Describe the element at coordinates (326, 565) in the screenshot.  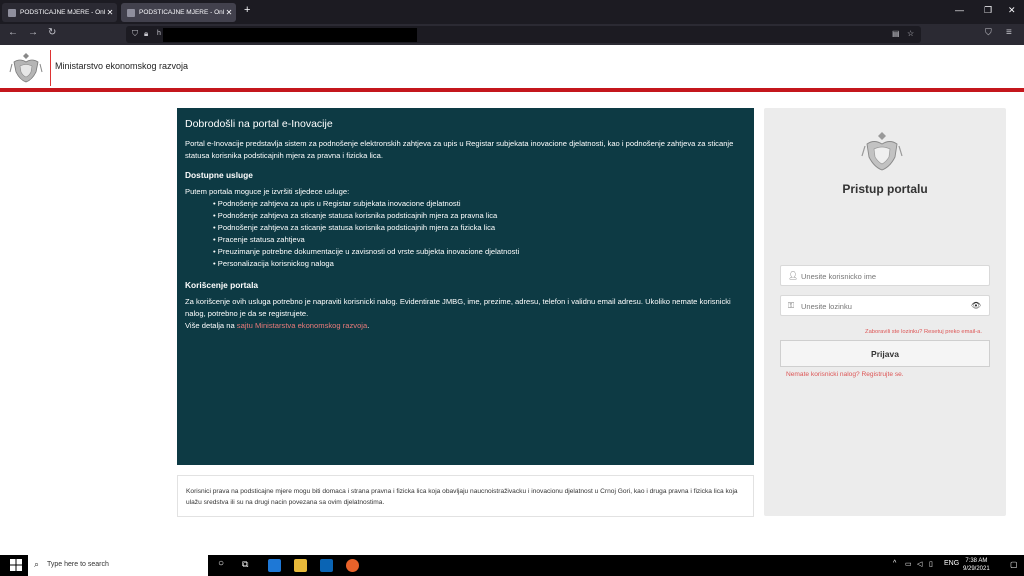
I see `outlook-icon` at that location.